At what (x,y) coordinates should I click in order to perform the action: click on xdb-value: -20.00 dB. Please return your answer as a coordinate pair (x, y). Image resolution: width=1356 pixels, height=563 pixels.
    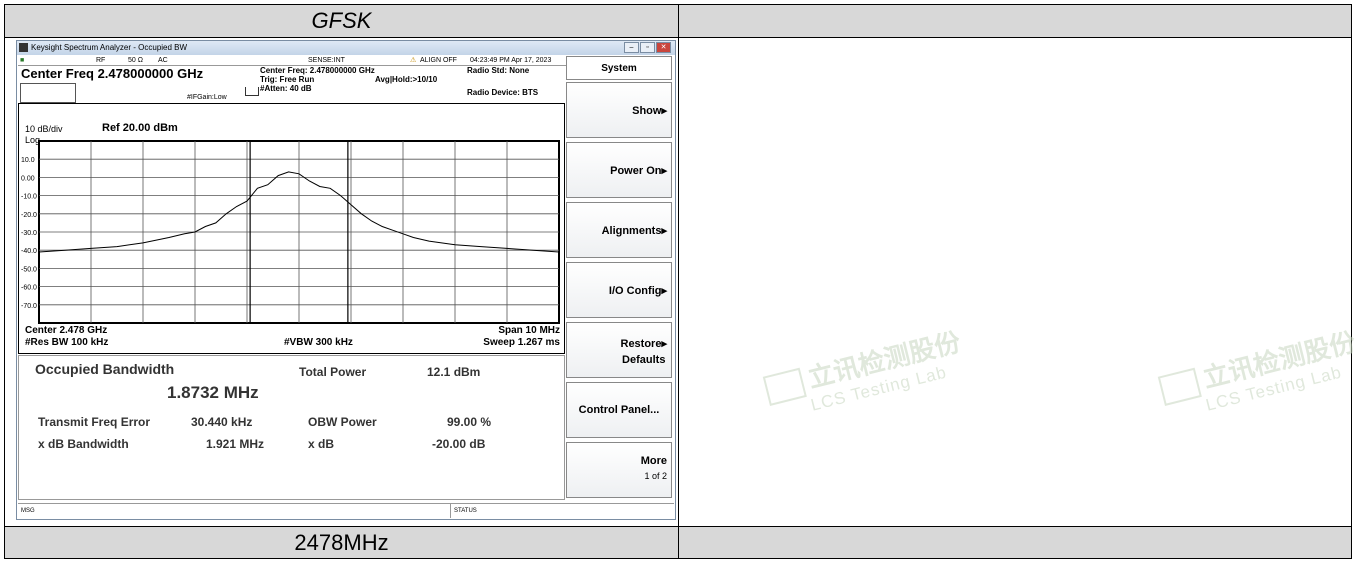
    Looking at the image, I should click on (459, 444).